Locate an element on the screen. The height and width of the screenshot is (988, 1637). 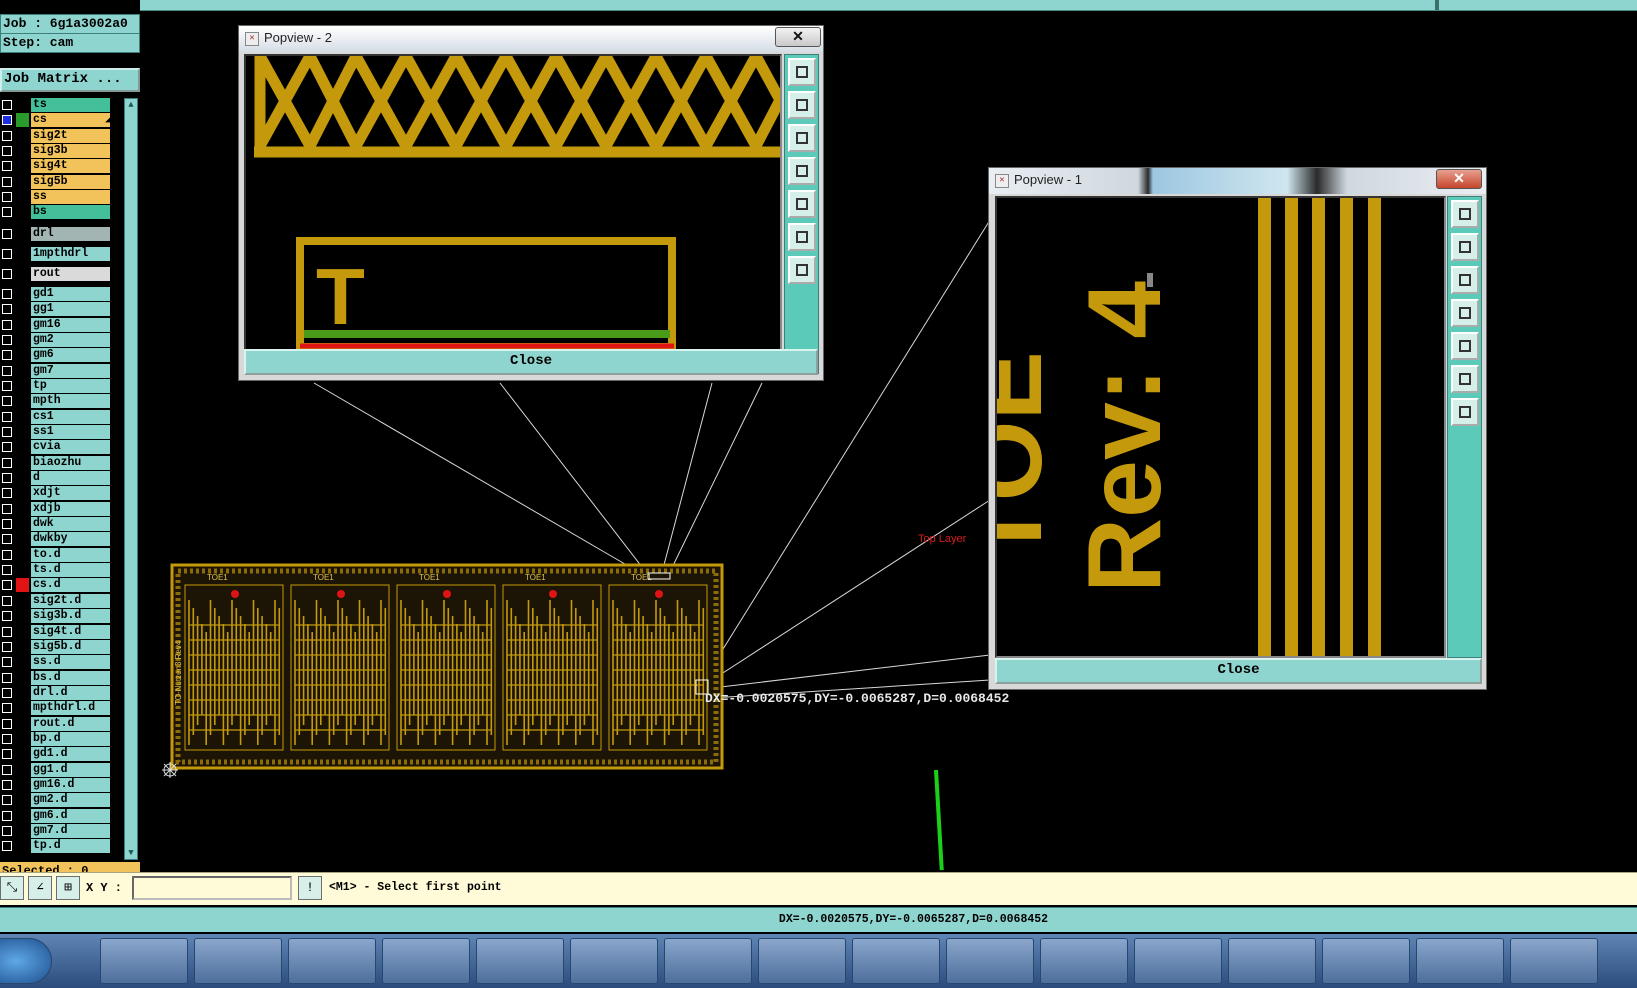
command-prompt: <M1> - Select first point is located at coordinates (415, 887).